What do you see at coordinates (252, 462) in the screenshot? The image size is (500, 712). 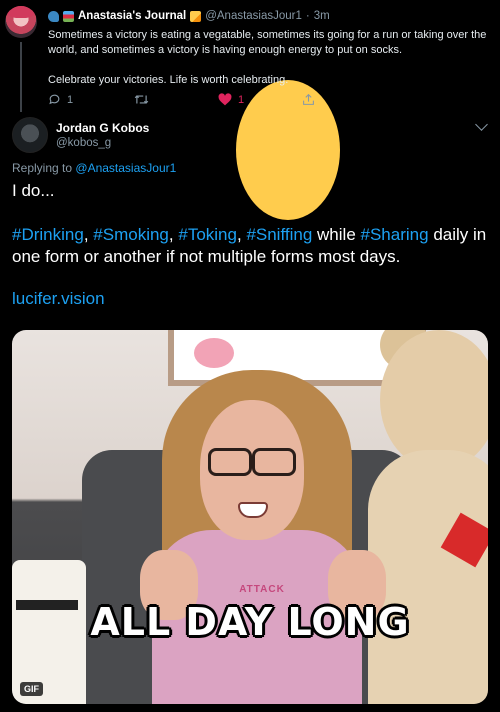 I see `glasses` at bounding box center [252, 462].